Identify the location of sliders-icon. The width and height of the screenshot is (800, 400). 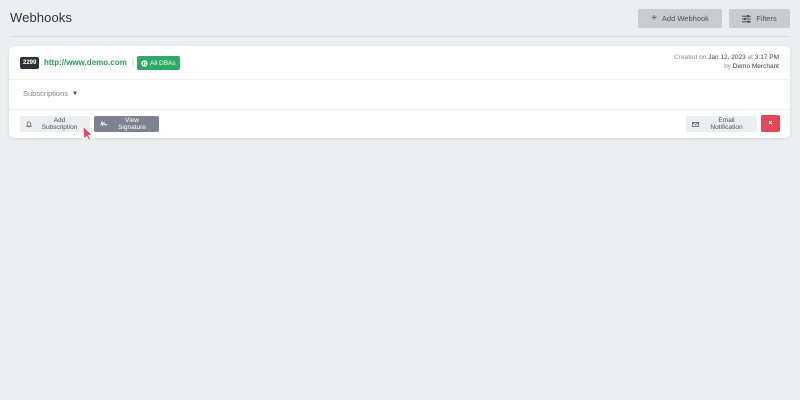
(747, 18).